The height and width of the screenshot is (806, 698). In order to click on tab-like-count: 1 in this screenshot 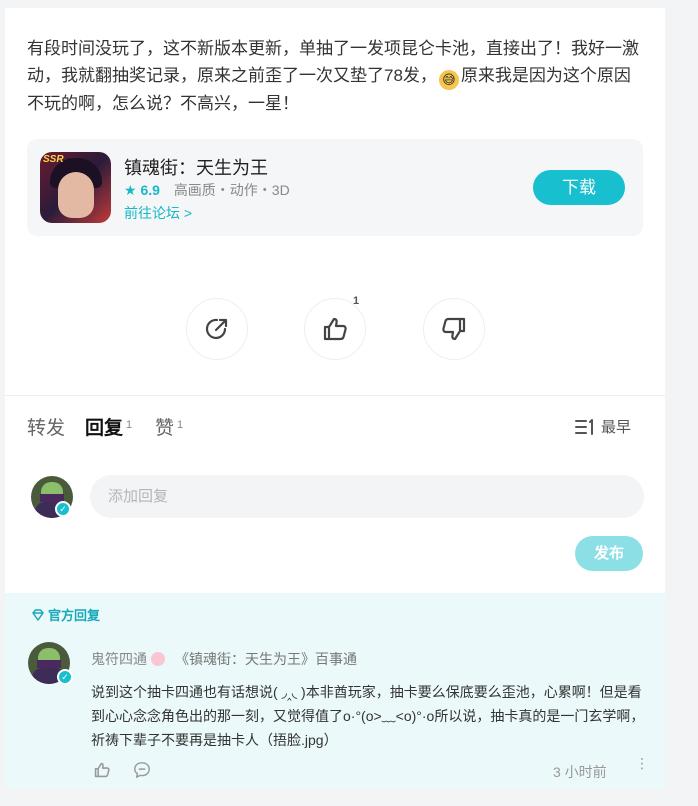, I will do `click(180, 425)`.